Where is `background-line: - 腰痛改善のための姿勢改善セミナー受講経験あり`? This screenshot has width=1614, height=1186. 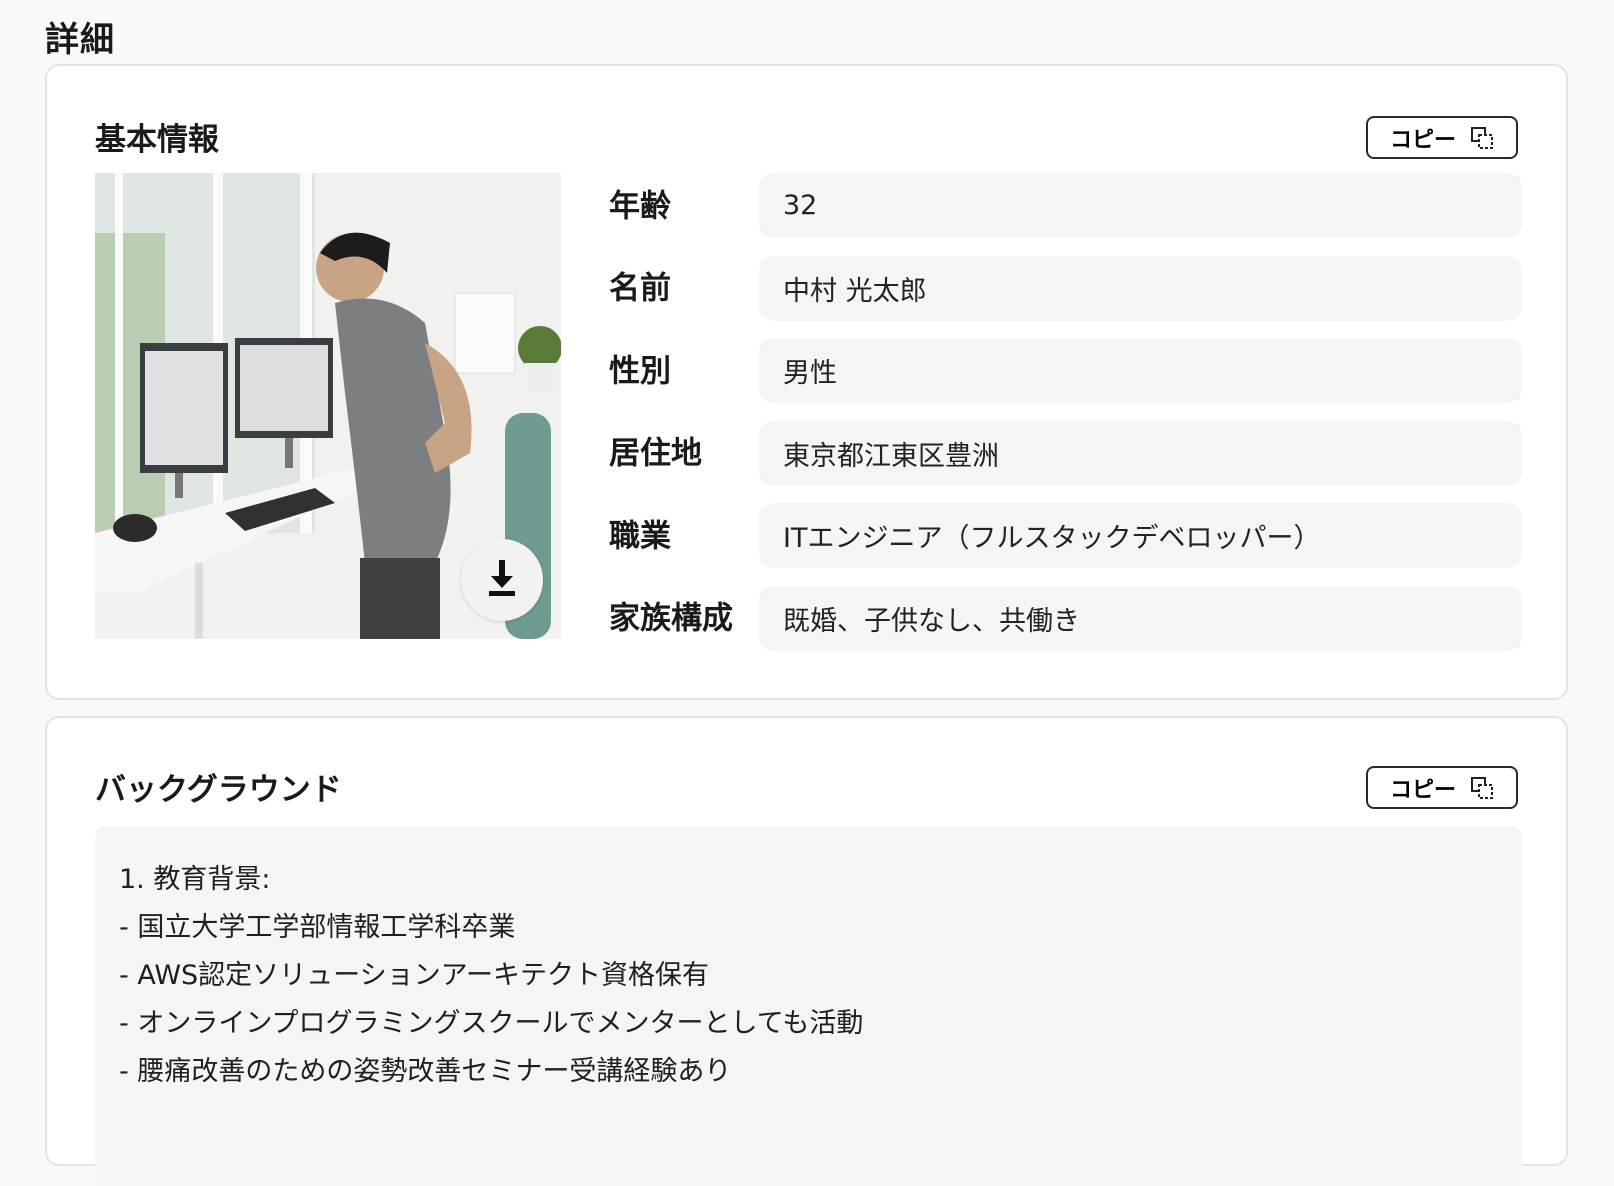 background-line: - 腰痛改善のための姿勢改善セミナー受講経験あり is located at coordinates (425, 1071).